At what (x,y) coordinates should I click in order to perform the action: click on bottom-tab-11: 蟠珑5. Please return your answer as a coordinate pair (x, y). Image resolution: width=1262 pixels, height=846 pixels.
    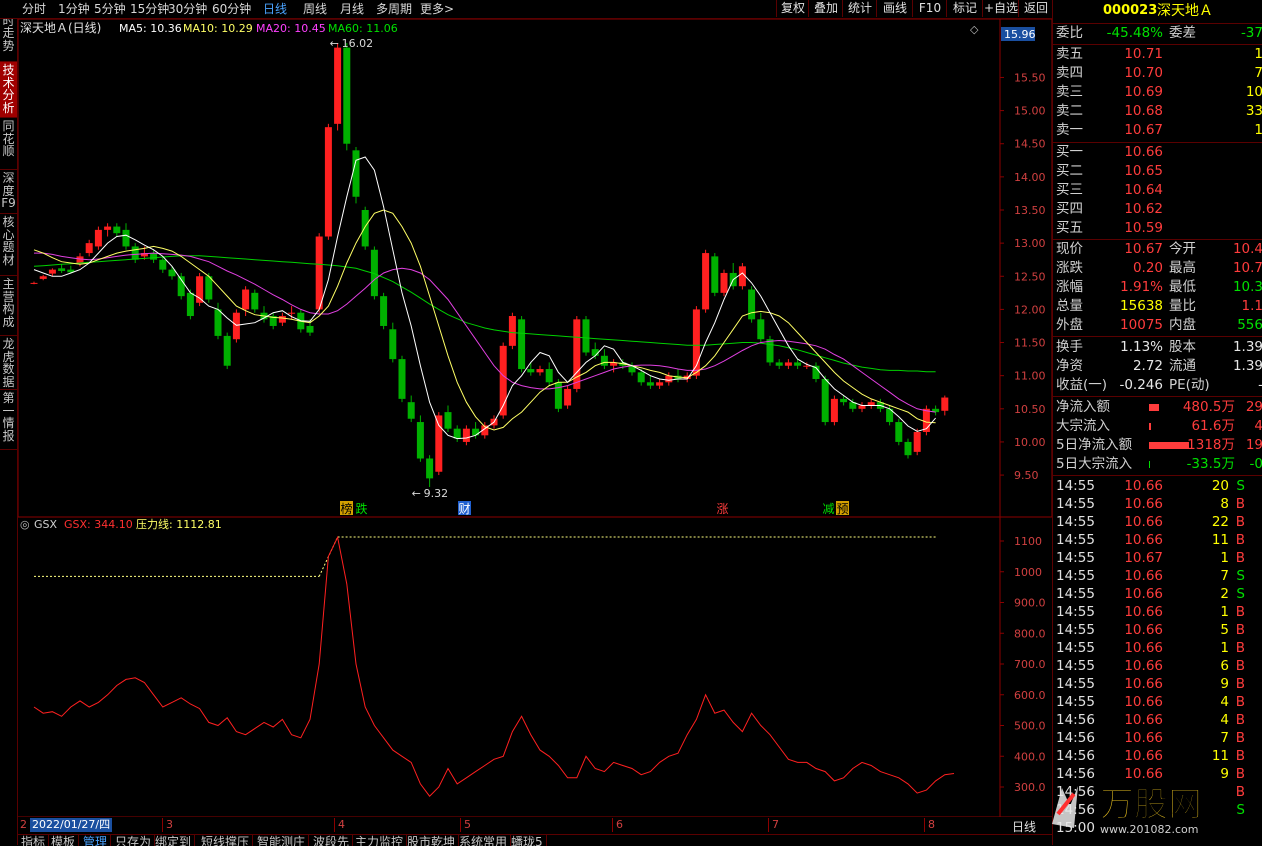
    Looking at the image, I should click on (527, 840).